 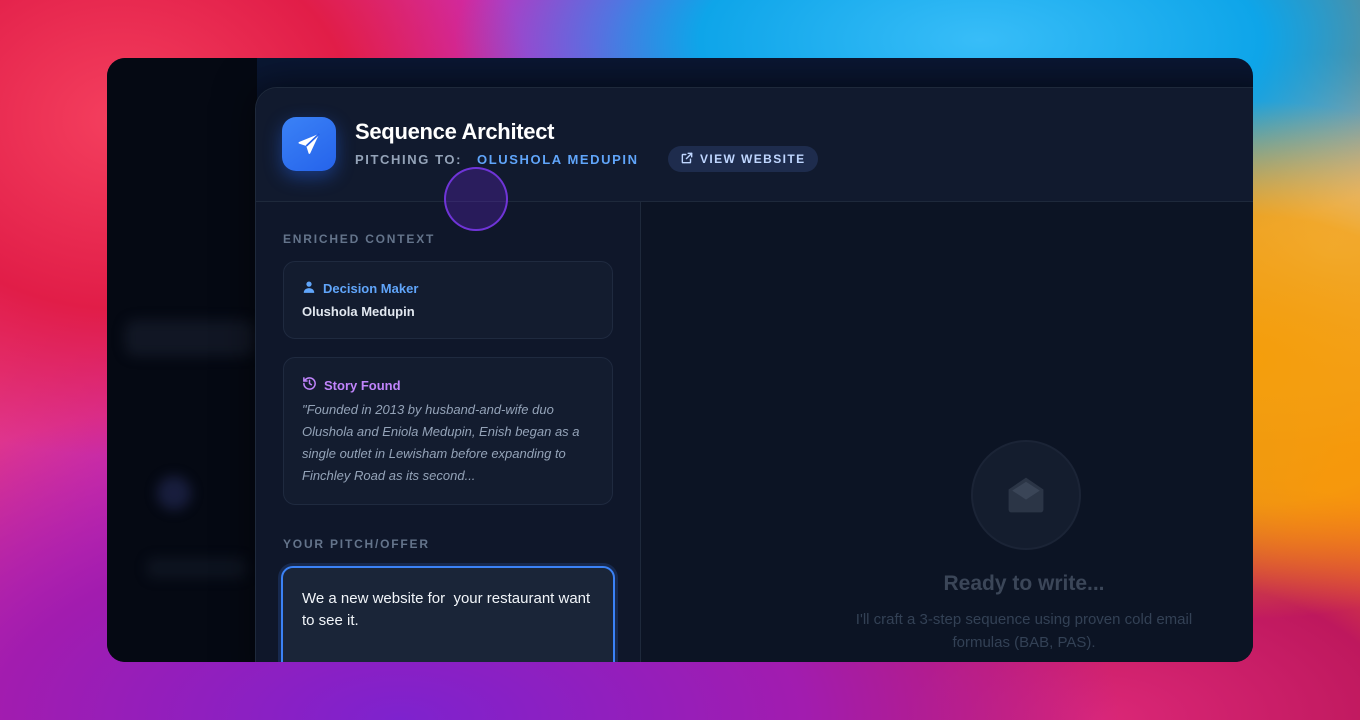 I want to click on envelope-open-icon, so click(x=1026, y=495).